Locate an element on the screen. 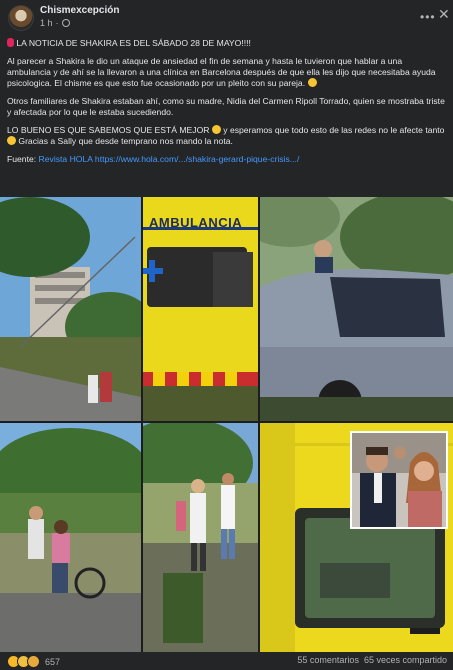 The image size is (453, 670). sad-emoji-icon is located at coordinates (11, 140).